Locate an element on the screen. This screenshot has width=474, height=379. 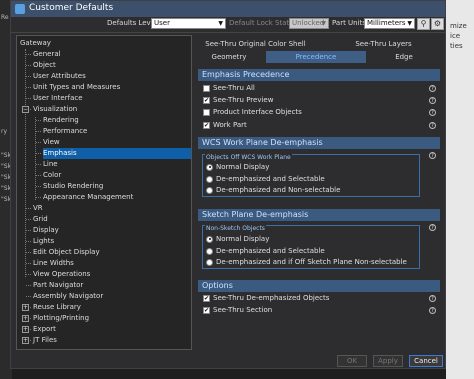
lock-state-select: Unlocked ▼ is located at coordinates (309, 23).